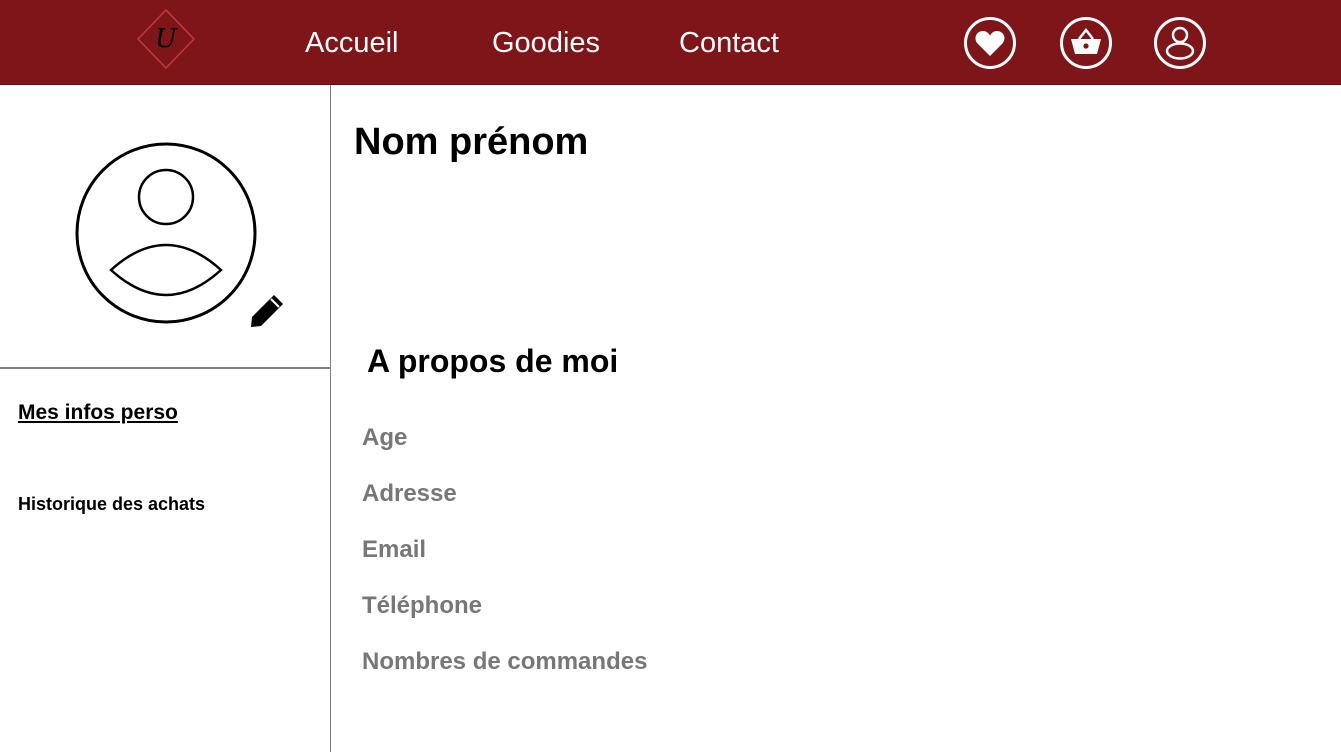 This screenshot has height=752, width=1341. What do you see at coordinates (493, 361) in the screenshot?
I see `about-title: A propos de moi` at bounding box center [493, 361].